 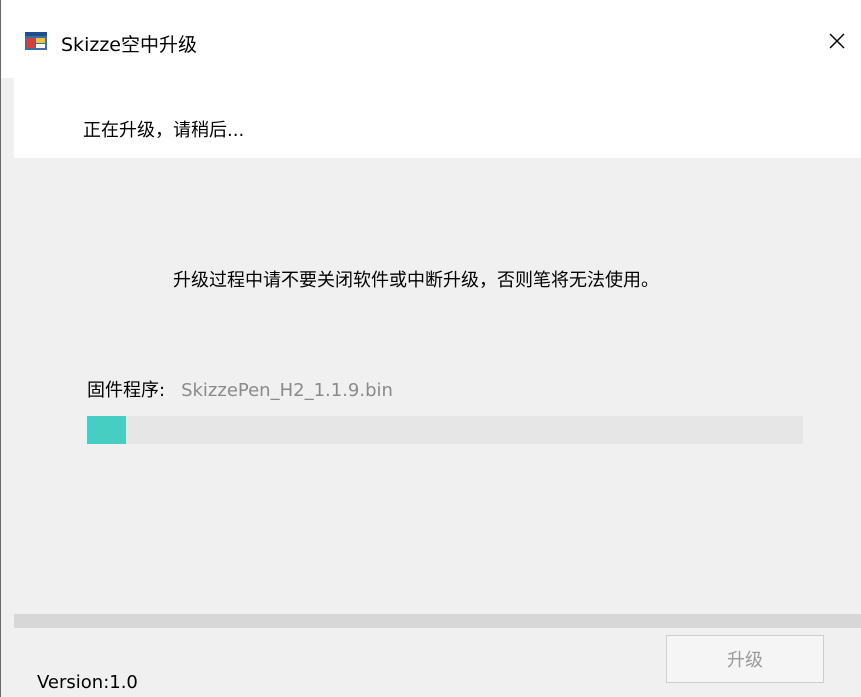 What do you see at coordinates (416, 280) in the screenshot?
I see `warning-text: 升级过程中请不要关闭软件或中断升级，否则笔将无法使用。` at bounding box center [416, 280].